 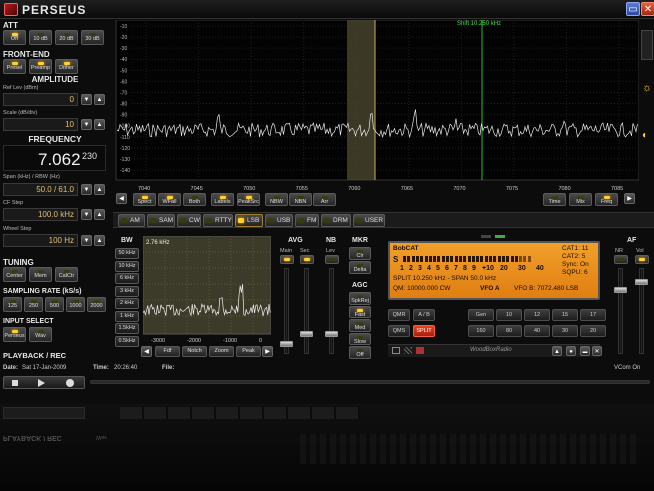 I want to click on sampling-125-button: 125, so click(x=12, y=304).